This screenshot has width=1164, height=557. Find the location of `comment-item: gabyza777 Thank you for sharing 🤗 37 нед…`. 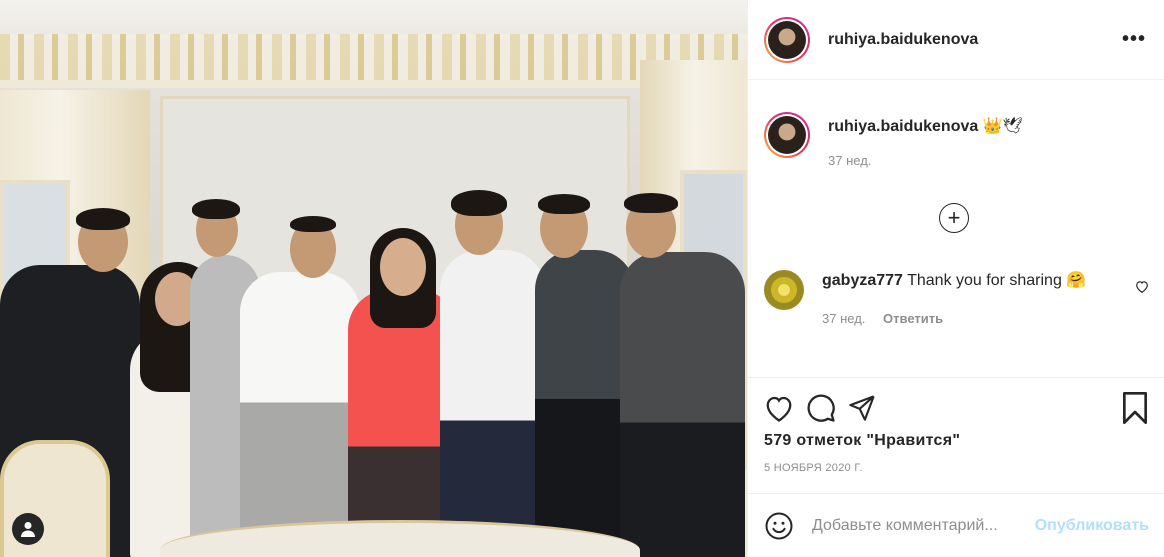

comment-item: gabyza777 Thank you for sharing 🤗 37 нед… is located at coordinates (928, 300).